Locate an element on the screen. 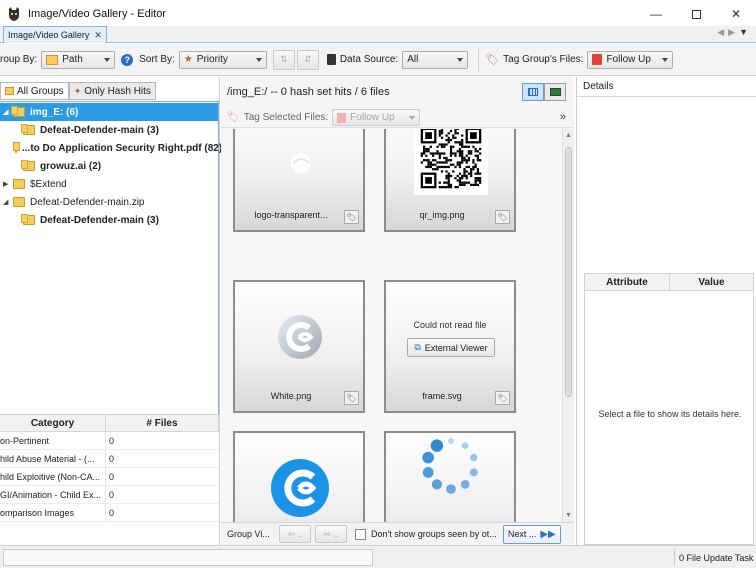  table-row: on-Pertinent 0 is located at coordinates (109, 441).